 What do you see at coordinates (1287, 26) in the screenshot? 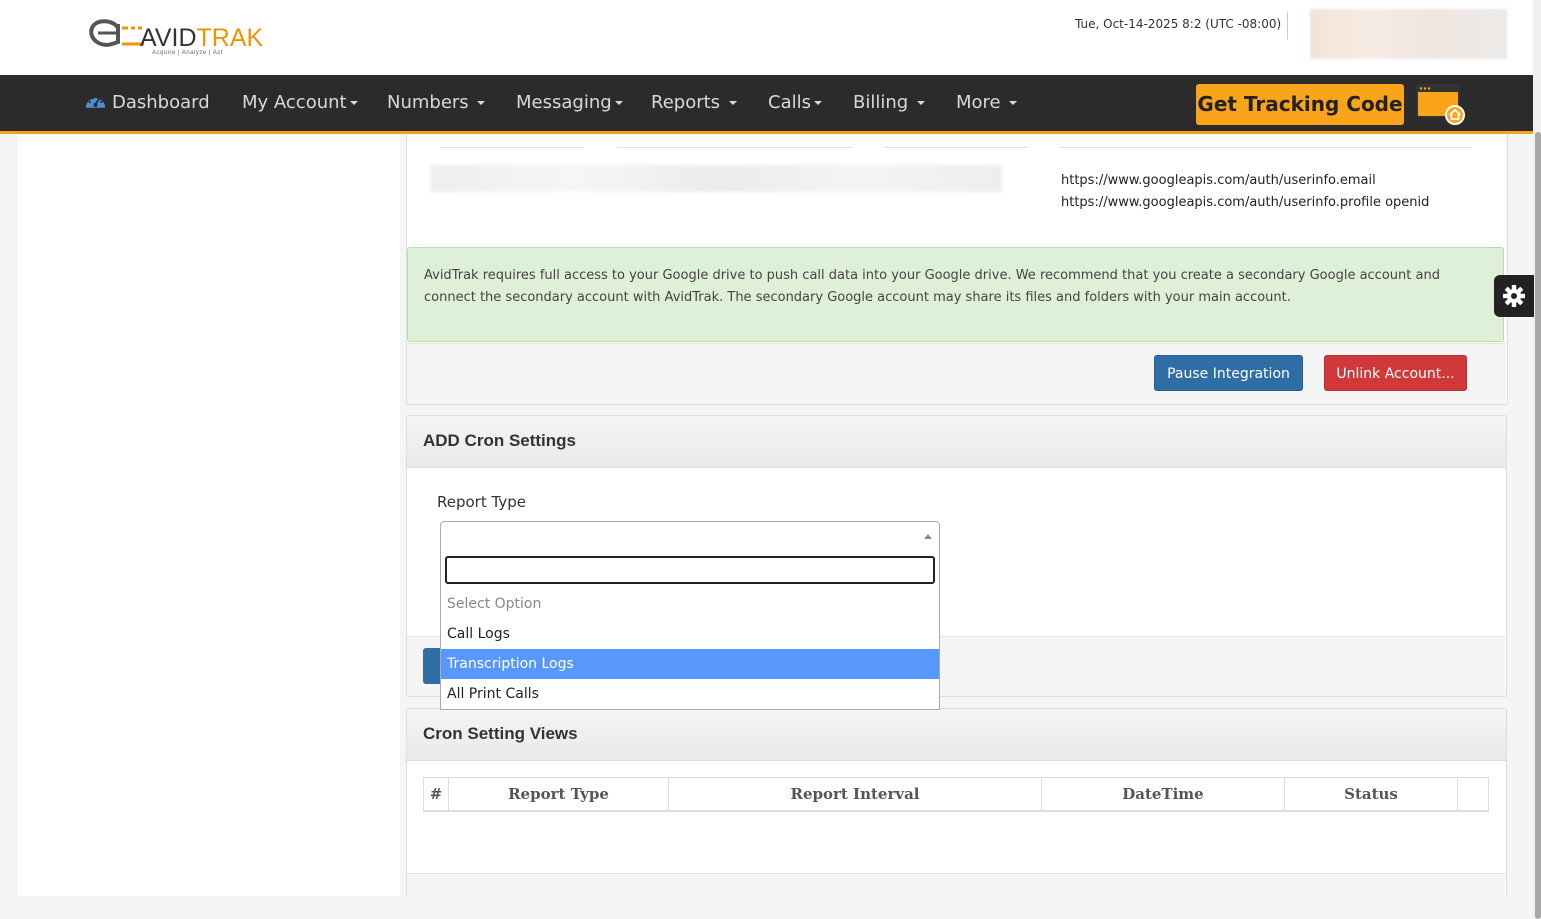
I see `header-divider` at bounding box center [1287, 26].